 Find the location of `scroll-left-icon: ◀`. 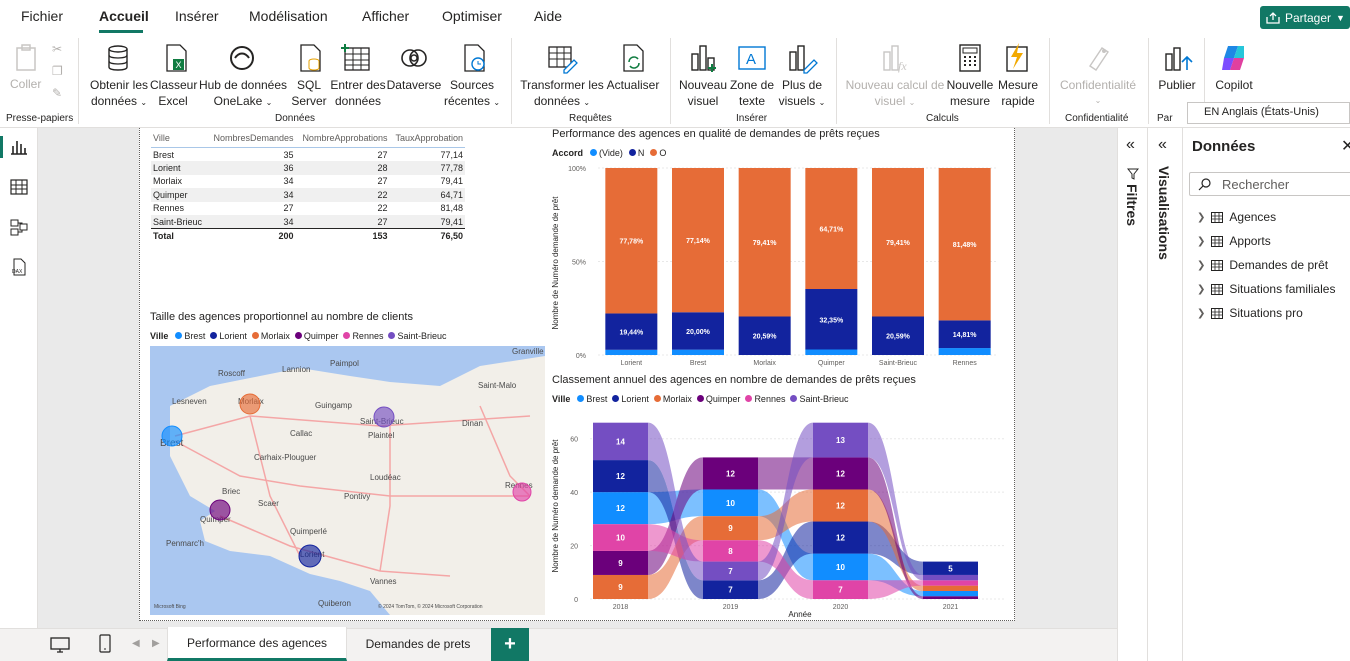

scroll-left-icon: ◀ is located at coordinates (136, 643).